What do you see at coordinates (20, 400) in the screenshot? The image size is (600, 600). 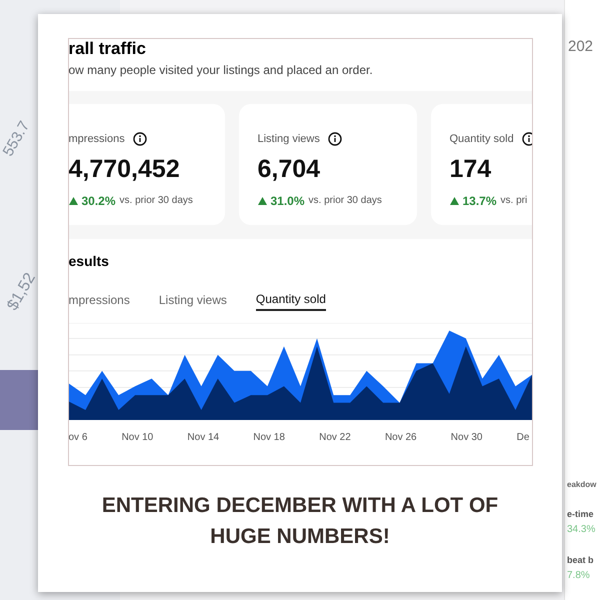 I see `background-bar` at bounding box center [20, 400].